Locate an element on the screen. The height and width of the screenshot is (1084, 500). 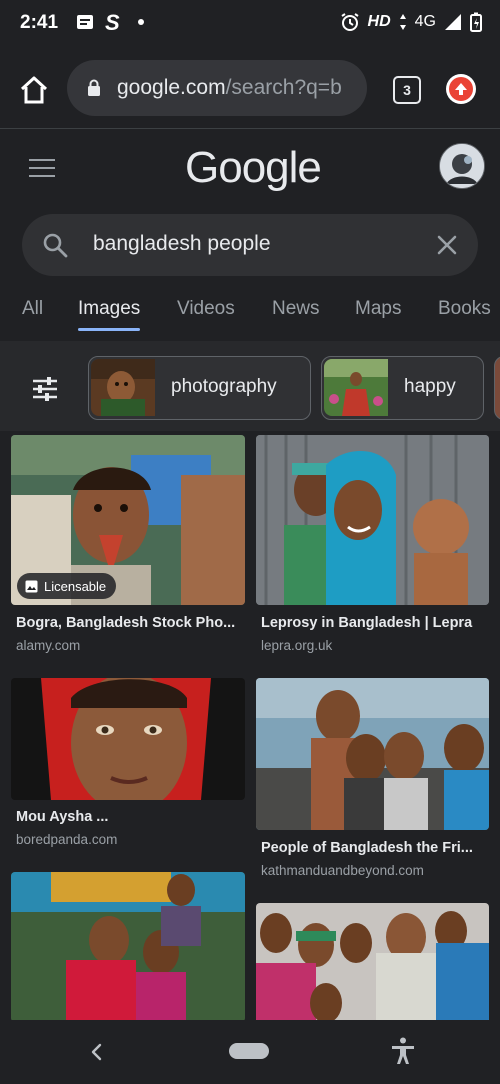
chip-happy: happy is located at coordinates (402, 388).